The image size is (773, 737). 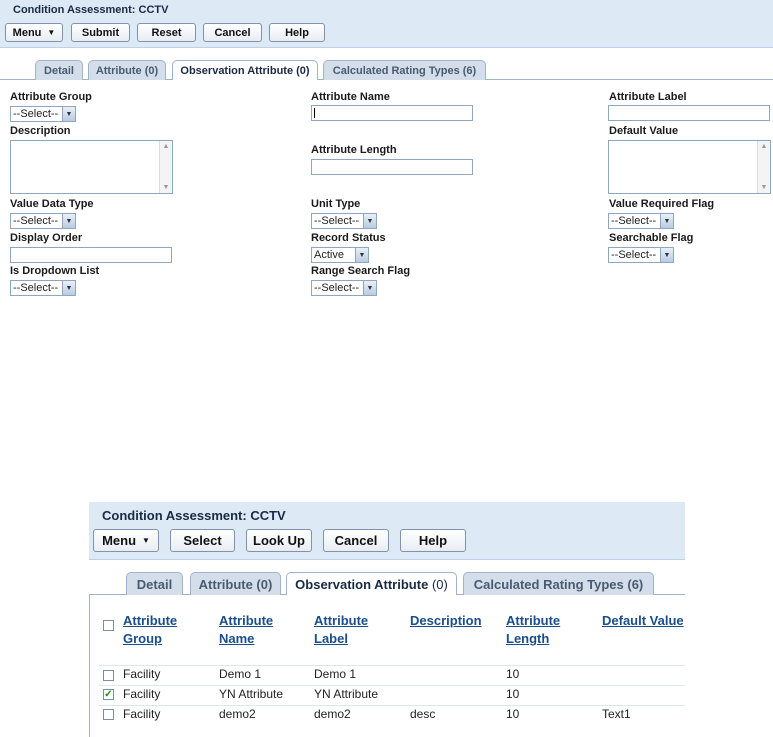 I want to click on col-default-value: Default Value, so click(x=643, y=621).